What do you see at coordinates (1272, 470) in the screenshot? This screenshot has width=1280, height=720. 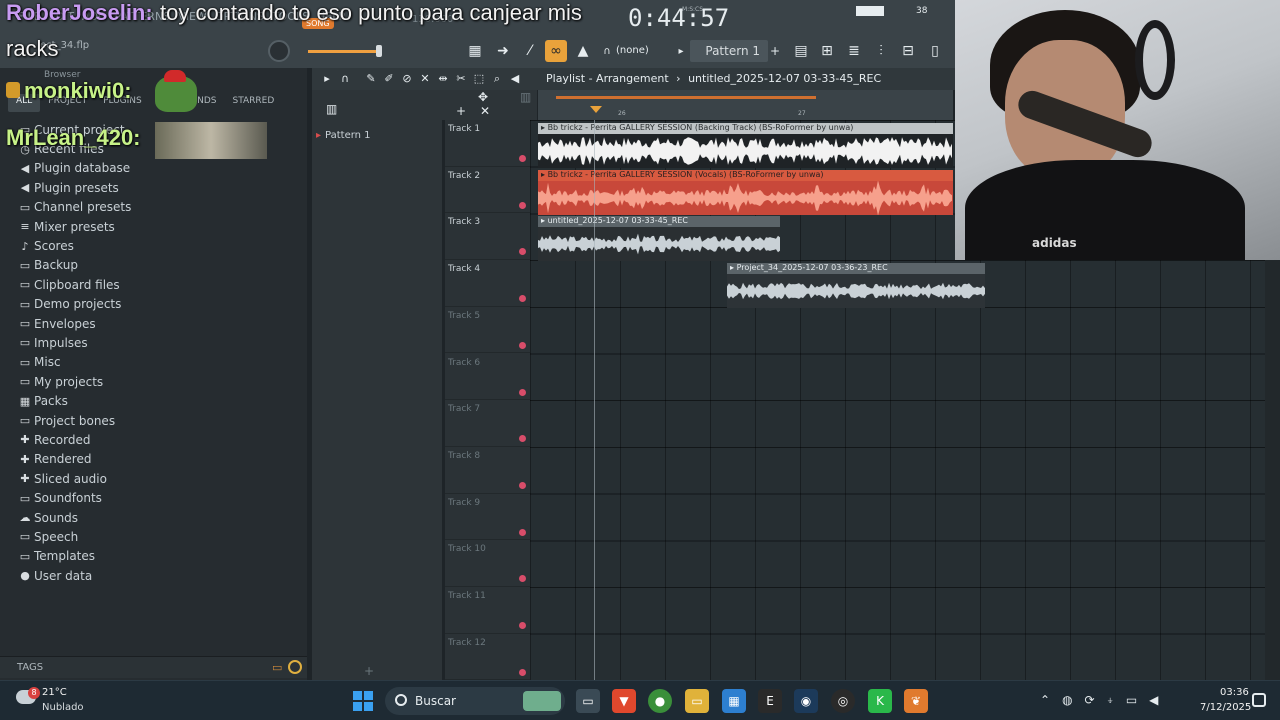 I see `vertical-scrollbar` at bounding box center [1272, 470].